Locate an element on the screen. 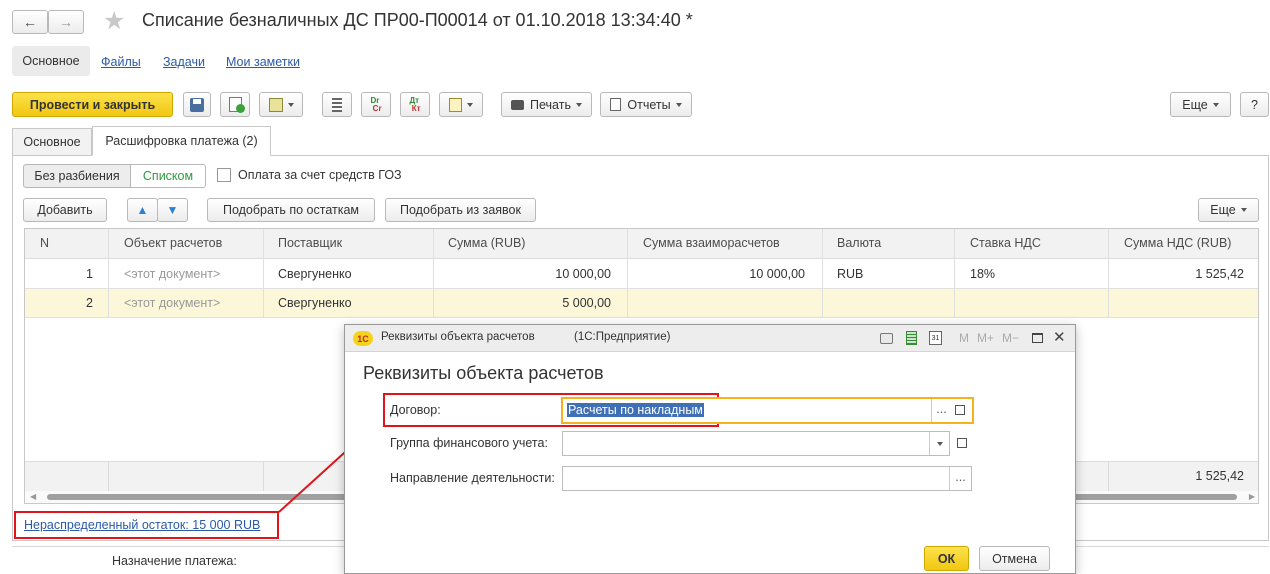 The height and width of the screenshot is (574, 1270). dialog-heading: Реквизиты объекта расчетов is located at coordinates (483, 373).